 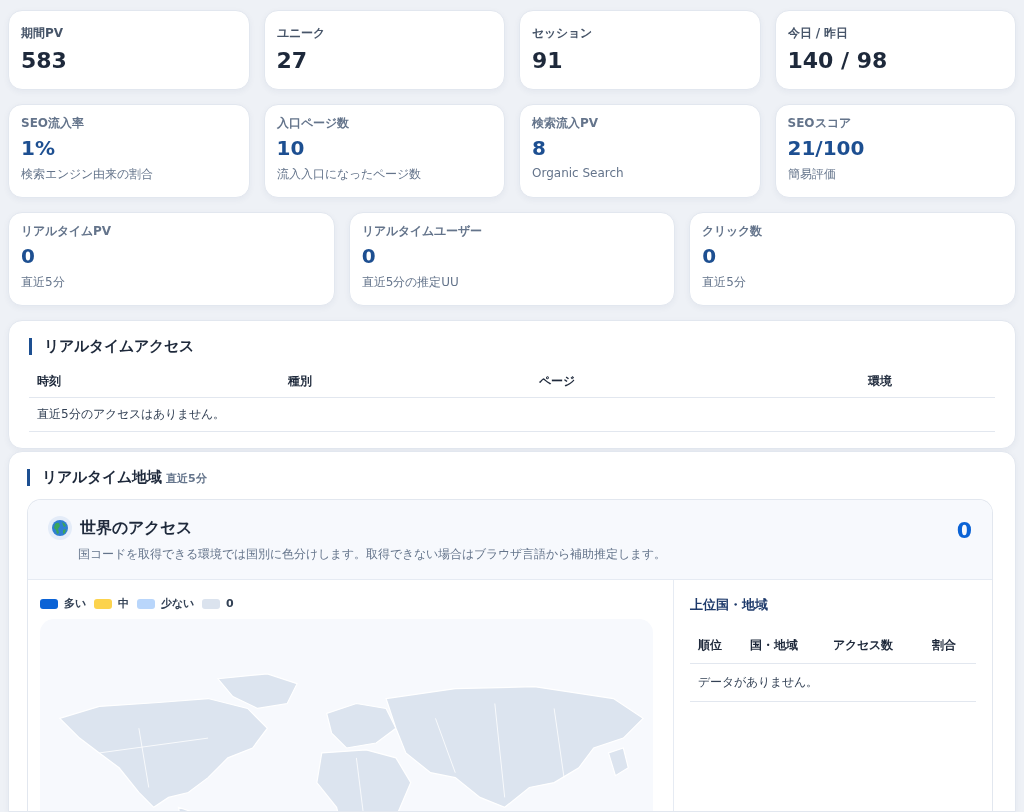 What do you see at coordinates (422, 231) in the screenshot?
I see `metric-label: リアルタイムユーザー` at bounding box center [422, 231].